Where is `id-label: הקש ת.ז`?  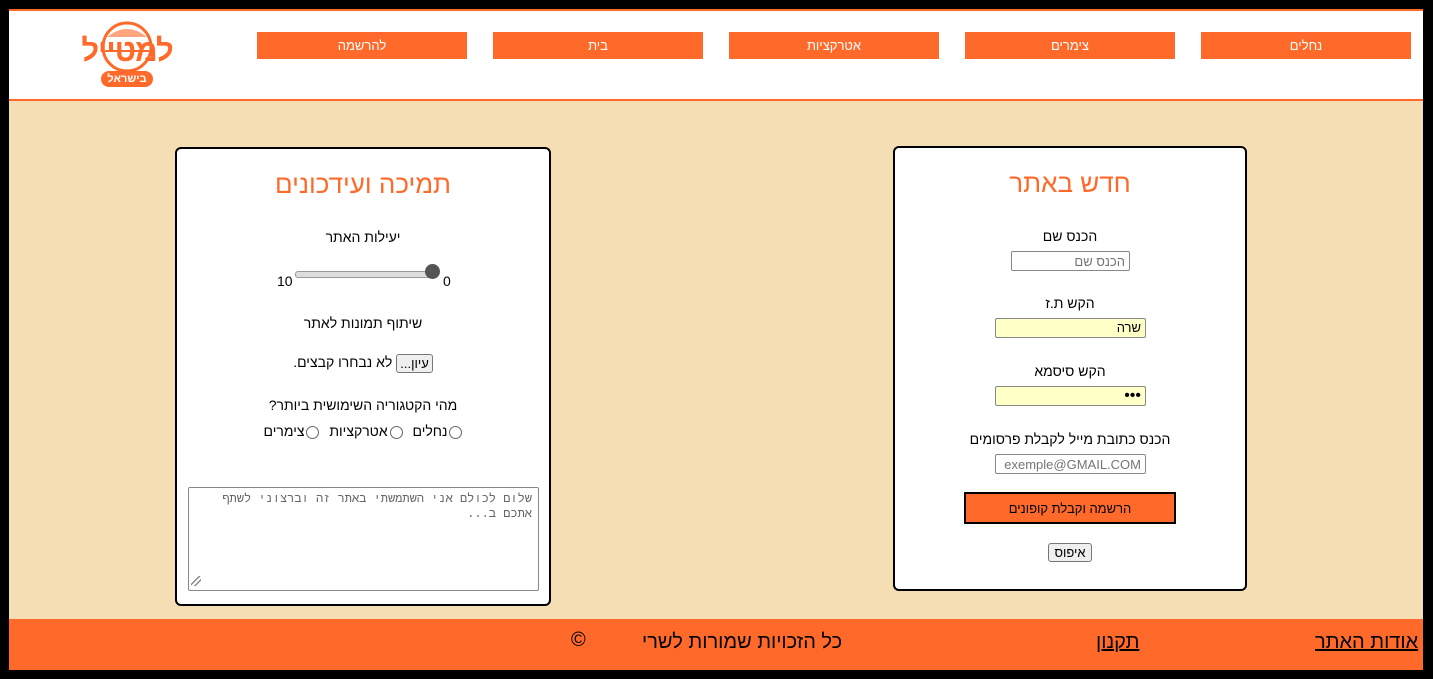
id-label: הקש ת.ז is located at coordinates (1070, 303).